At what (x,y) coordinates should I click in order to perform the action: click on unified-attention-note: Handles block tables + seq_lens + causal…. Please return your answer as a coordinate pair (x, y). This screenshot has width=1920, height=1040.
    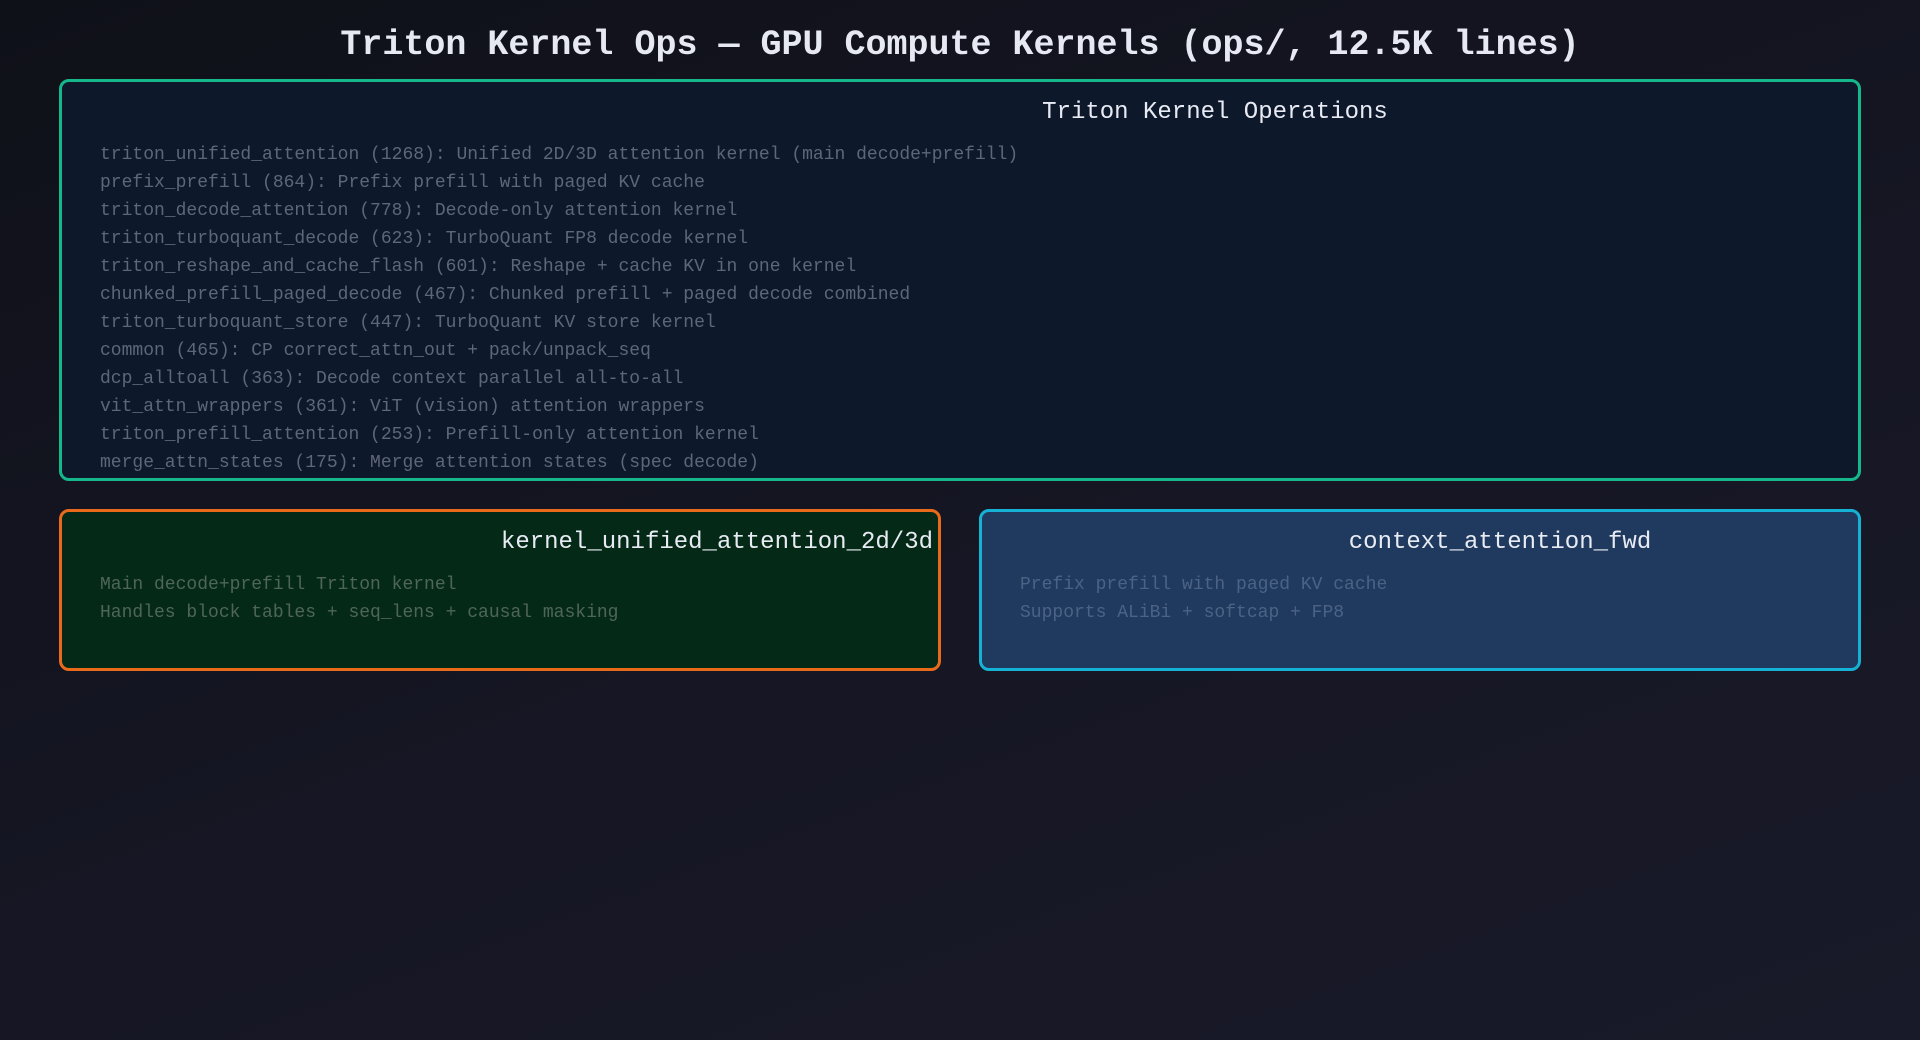
    Looking at the image, I should click on (359, 613).